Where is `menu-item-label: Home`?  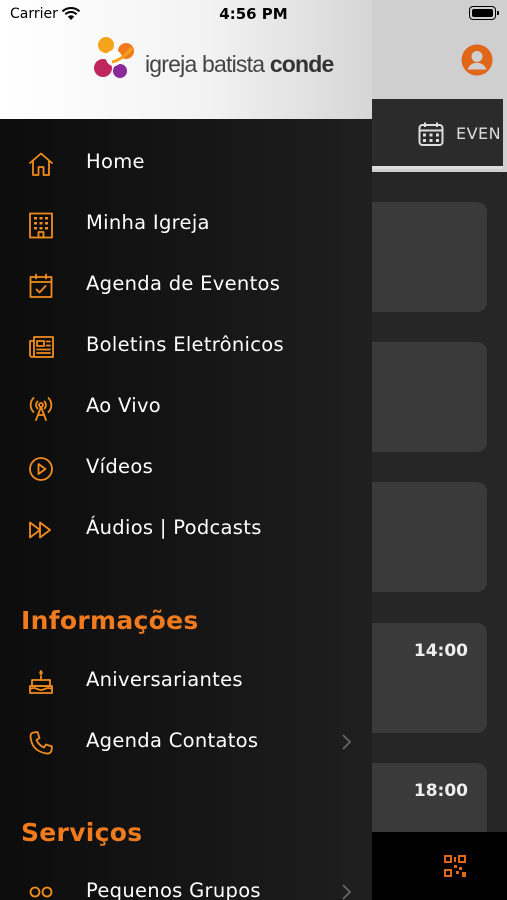
menu-item-label: Home is located at coordinates (115, 161).